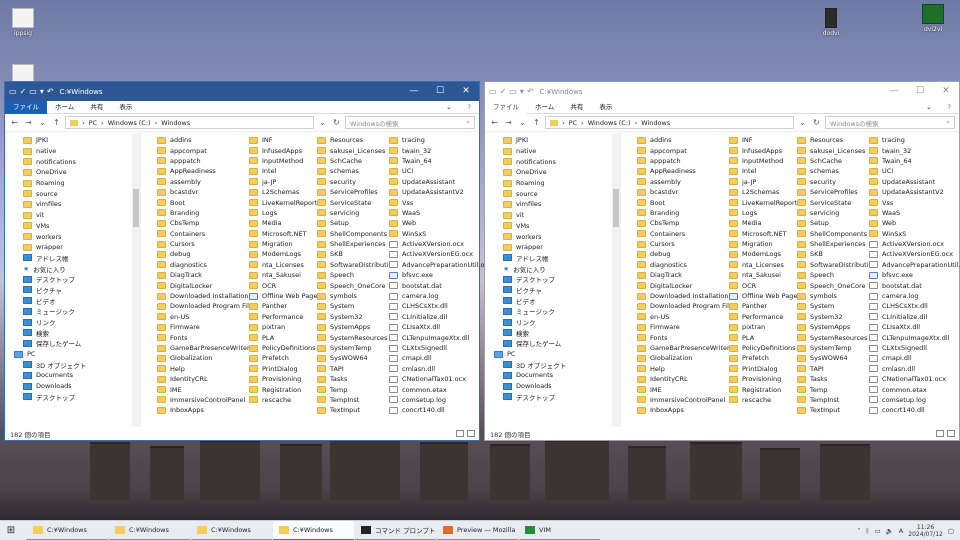 This screenshot has width=960, height=540. Describe the element at coordinates (285, 223) in the screenshot. I see `file-item: Media` at that location.